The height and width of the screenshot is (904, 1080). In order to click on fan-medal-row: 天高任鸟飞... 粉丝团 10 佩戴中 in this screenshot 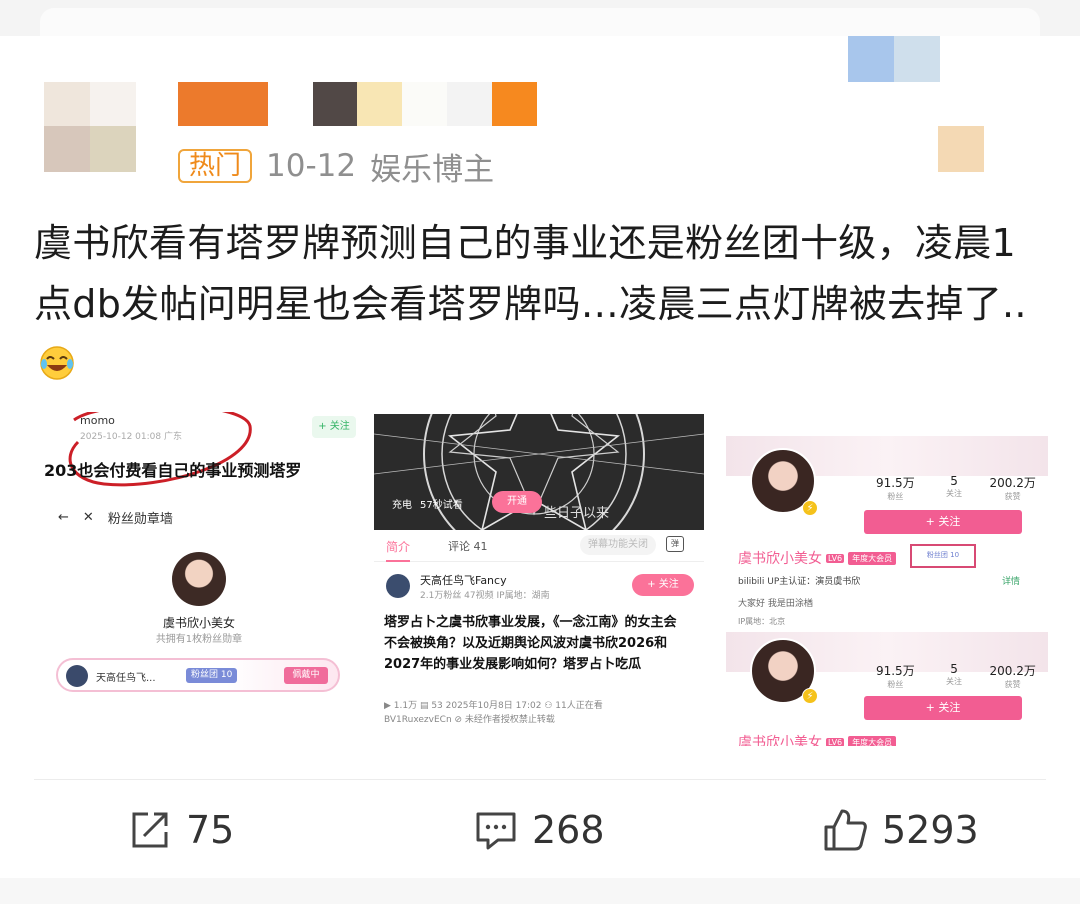, I will do `click(198, 675)`.